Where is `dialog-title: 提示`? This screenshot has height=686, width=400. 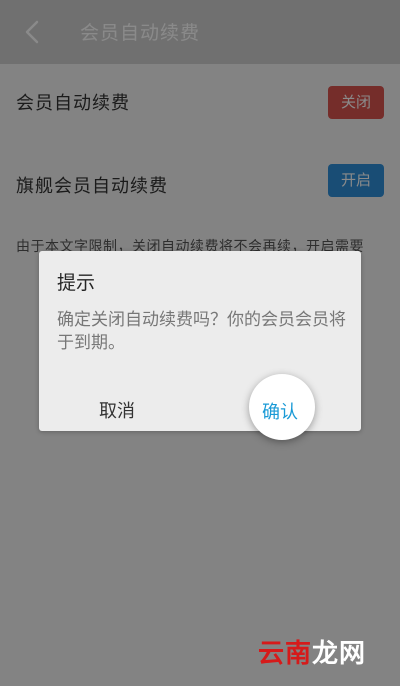 dialog-title: 提示 is located at coordinates (76, 283).